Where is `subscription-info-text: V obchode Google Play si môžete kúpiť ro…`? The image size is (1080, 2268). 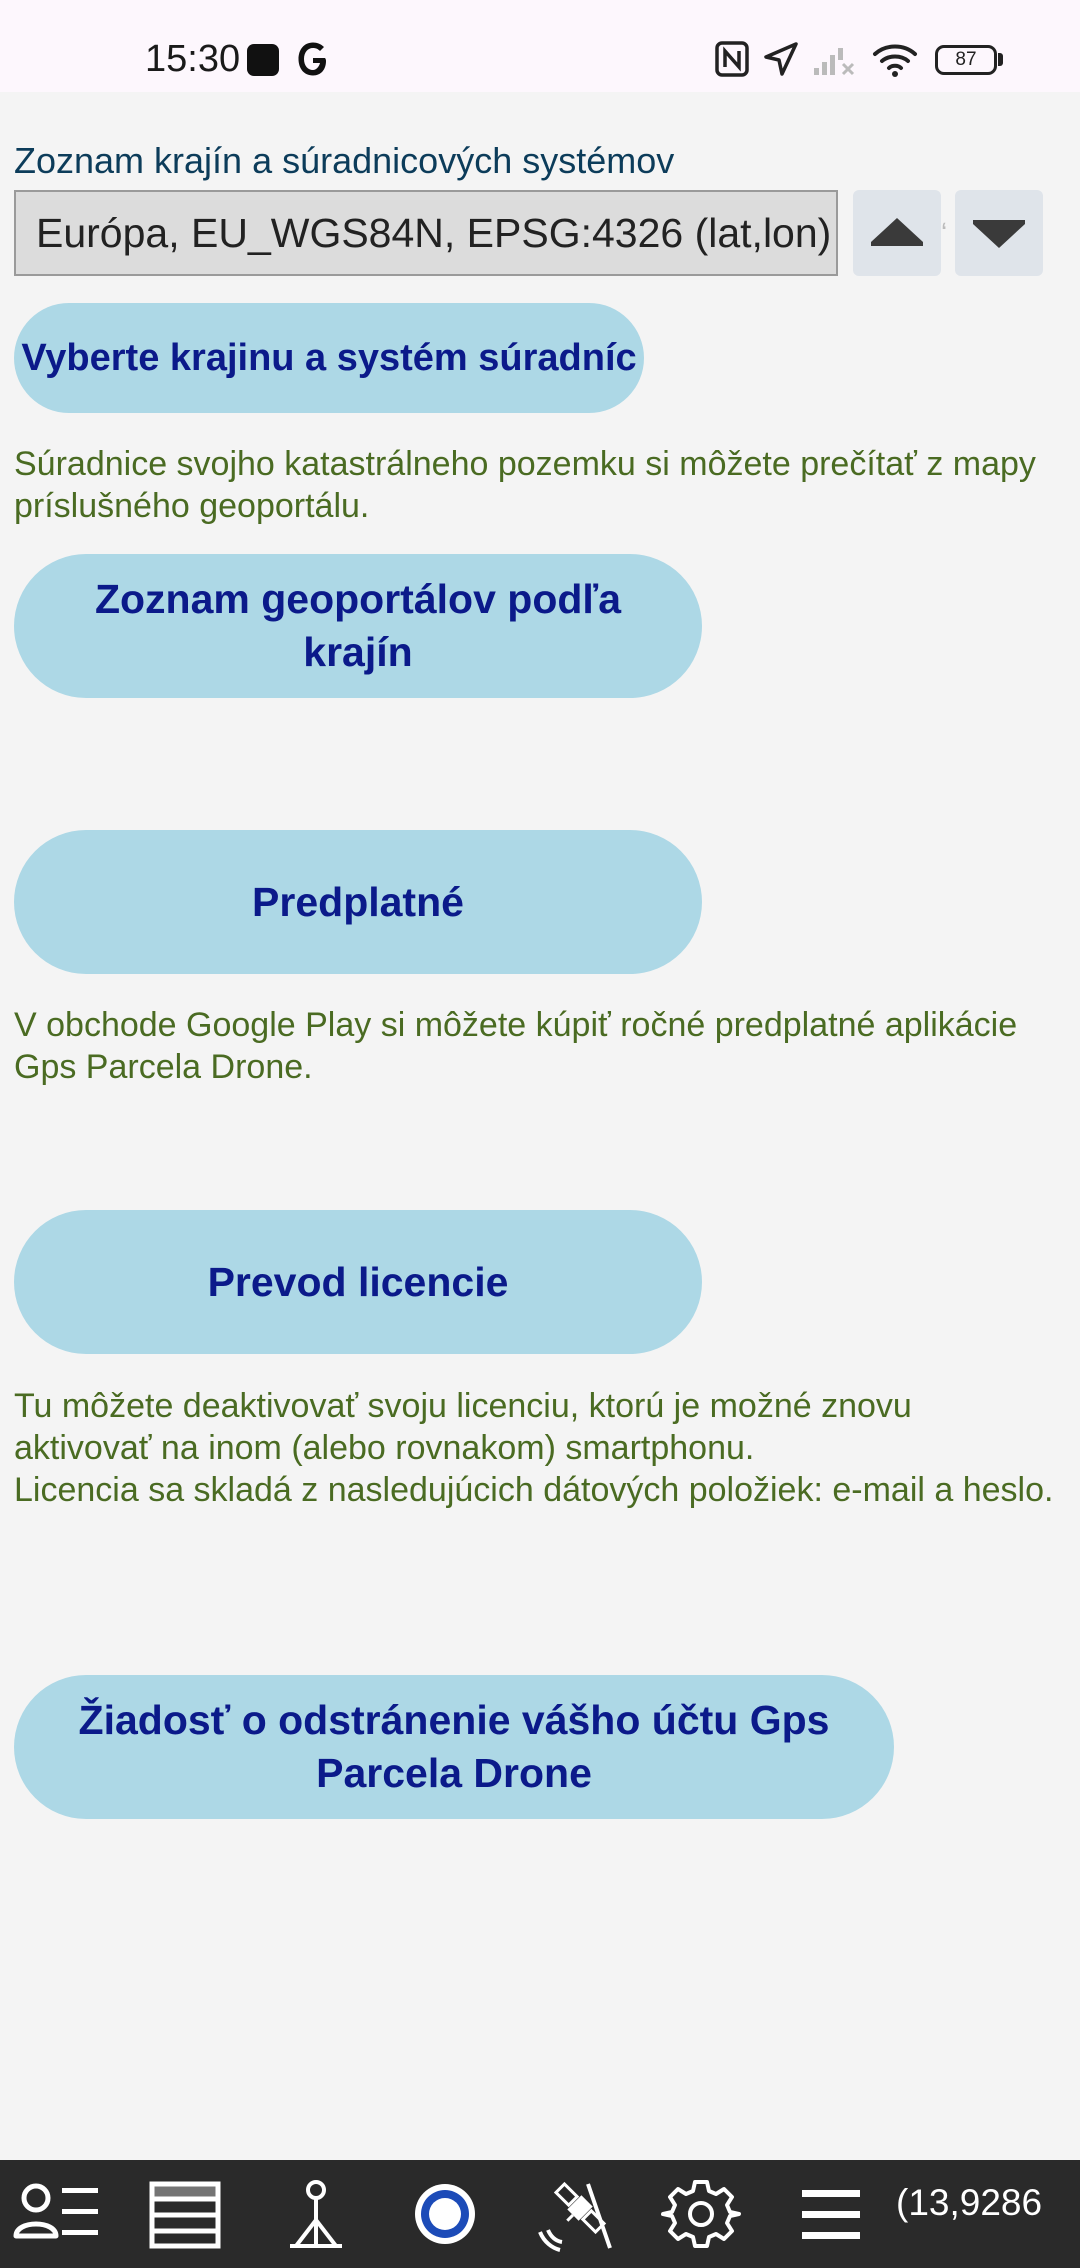
subscription-info-text: V obchode Google Play si môžete kúpiť ro… is located at coordinates (516, 1046).